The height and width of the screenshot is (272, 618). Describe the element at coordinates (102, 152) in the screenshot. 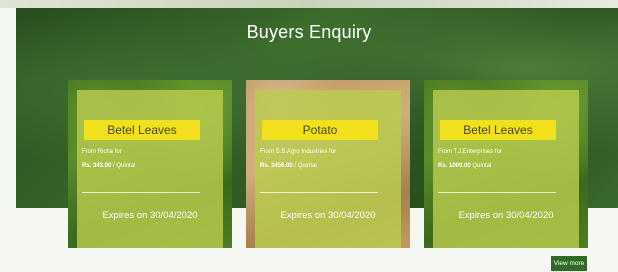

I see `buyer-from-text: From Richa for` at that location.